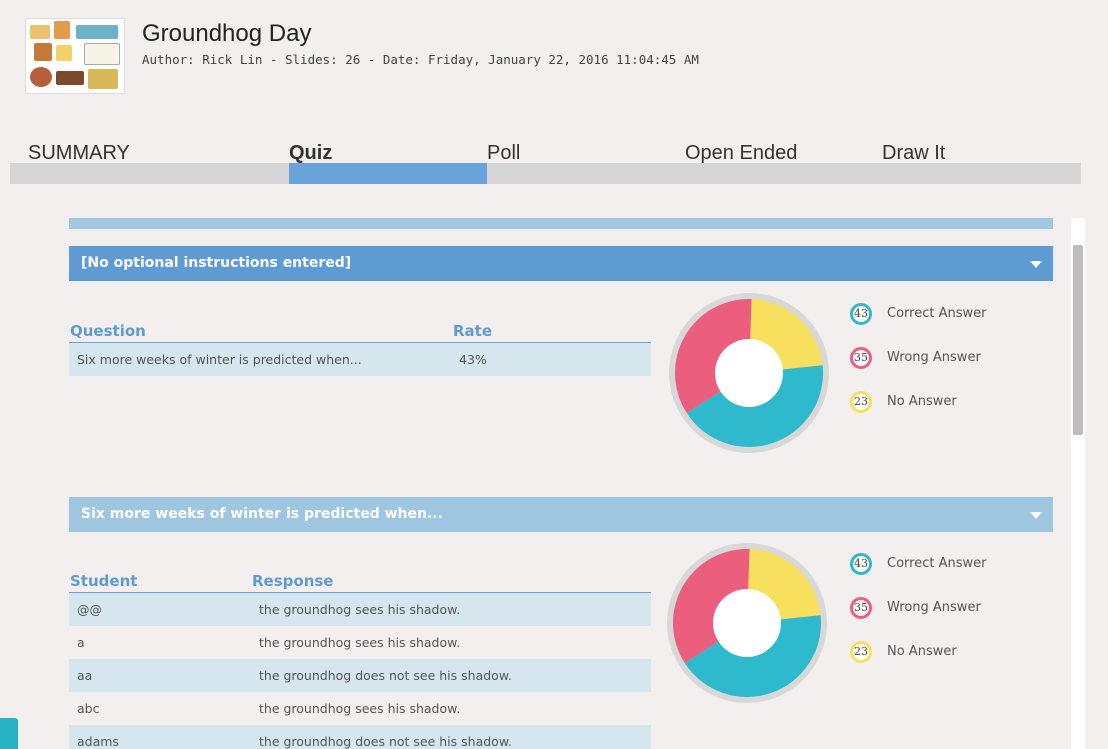  I want to click on response-donut-chart, so click(747, 623).